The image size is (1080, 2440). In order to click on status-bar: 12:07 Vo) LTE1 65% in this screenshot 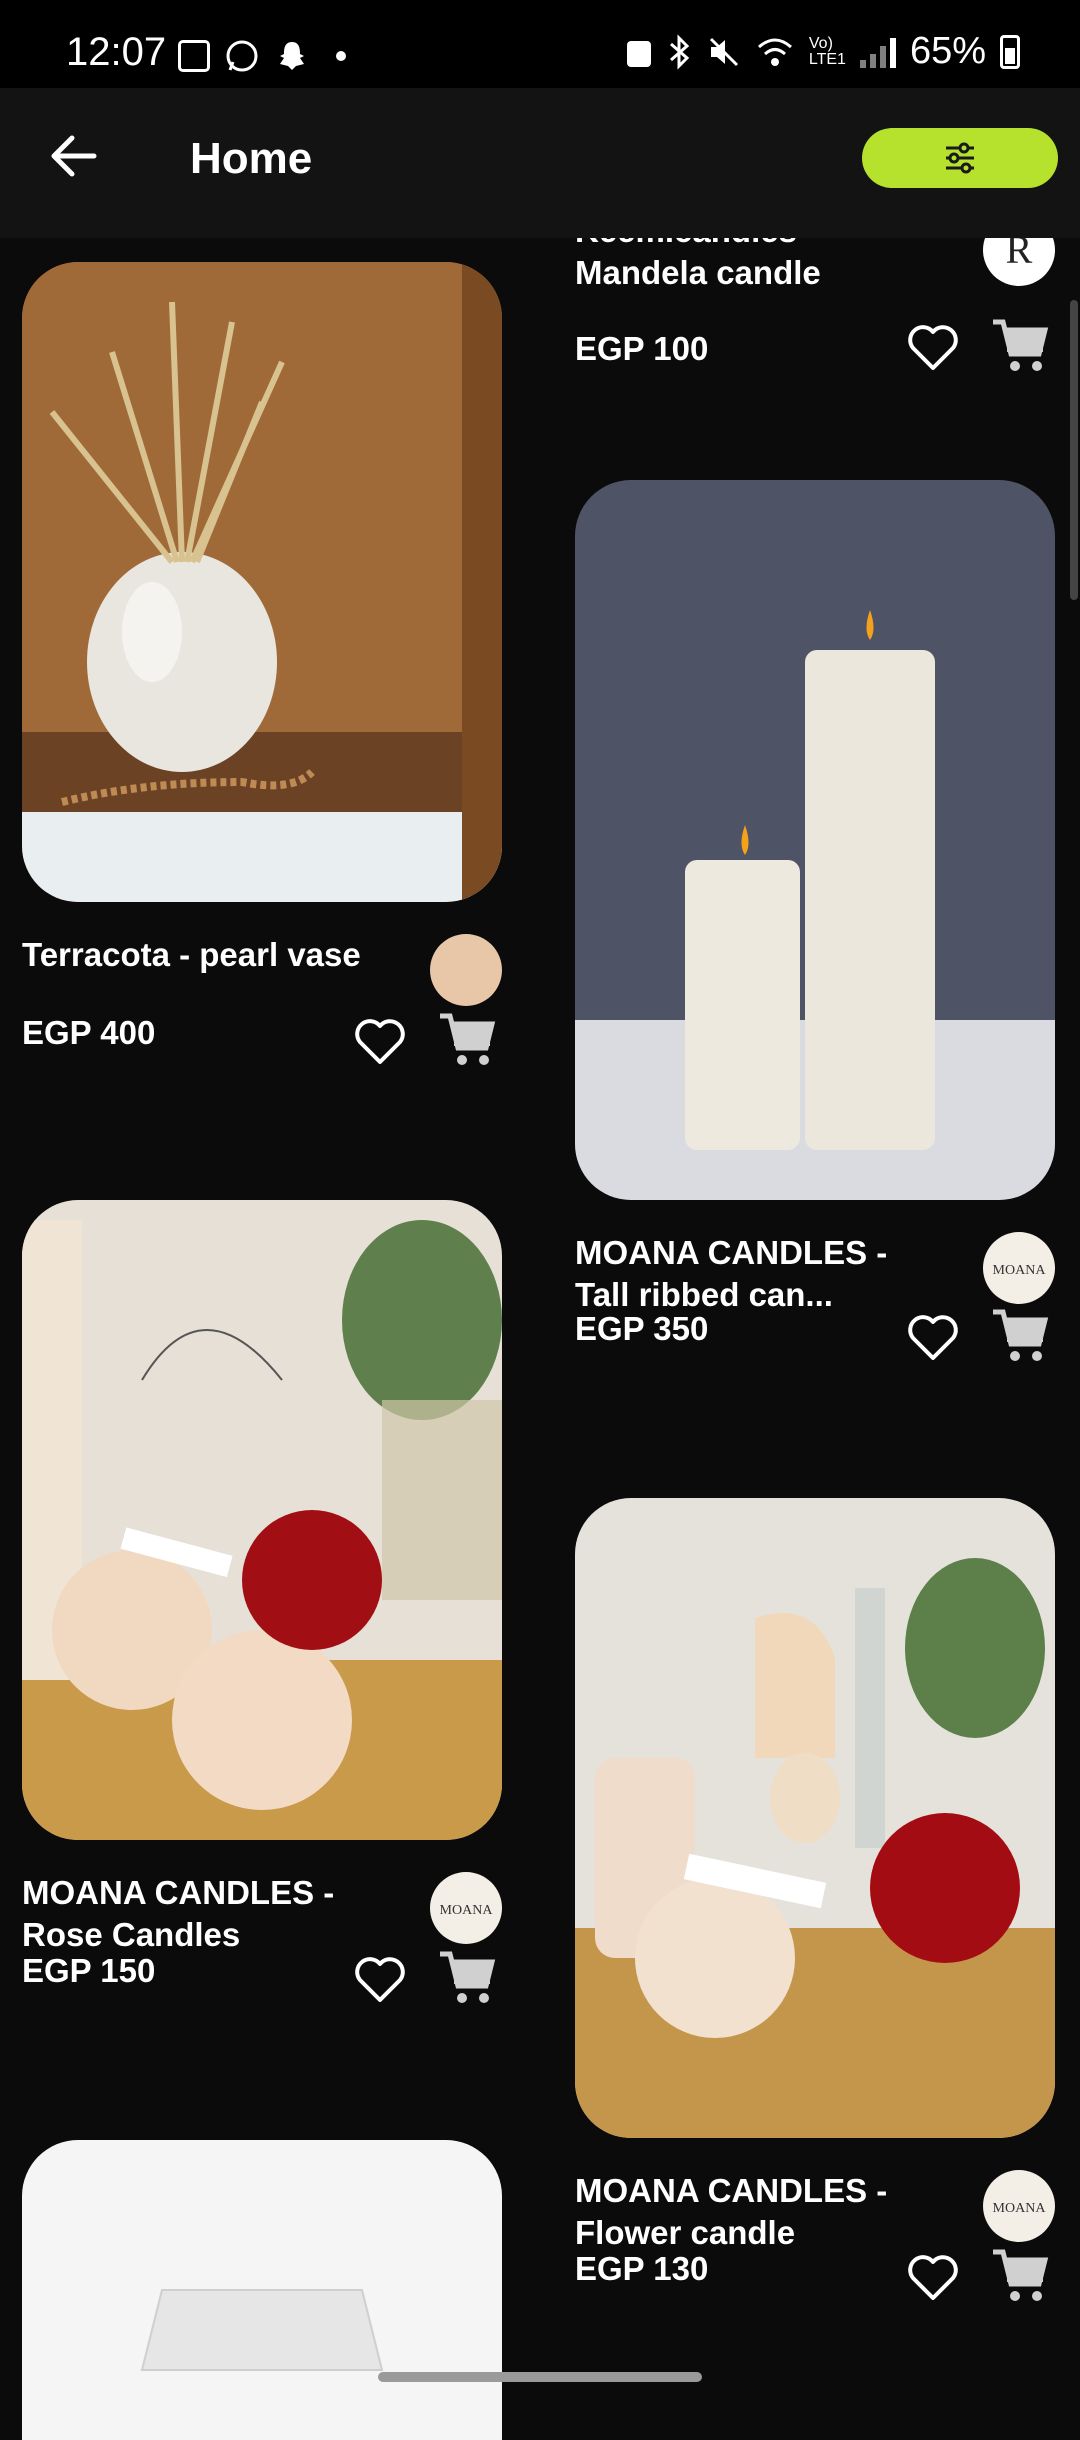, I will do `click(540, 44)`.